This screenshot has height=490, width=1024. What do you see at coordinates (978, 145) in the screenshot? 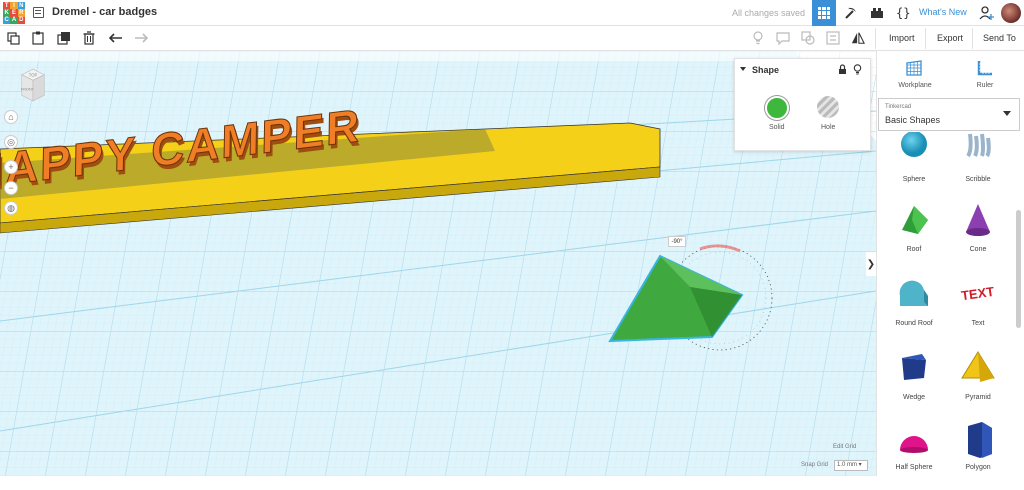
I see `scribble-icon` at bounding box center [978, 145].